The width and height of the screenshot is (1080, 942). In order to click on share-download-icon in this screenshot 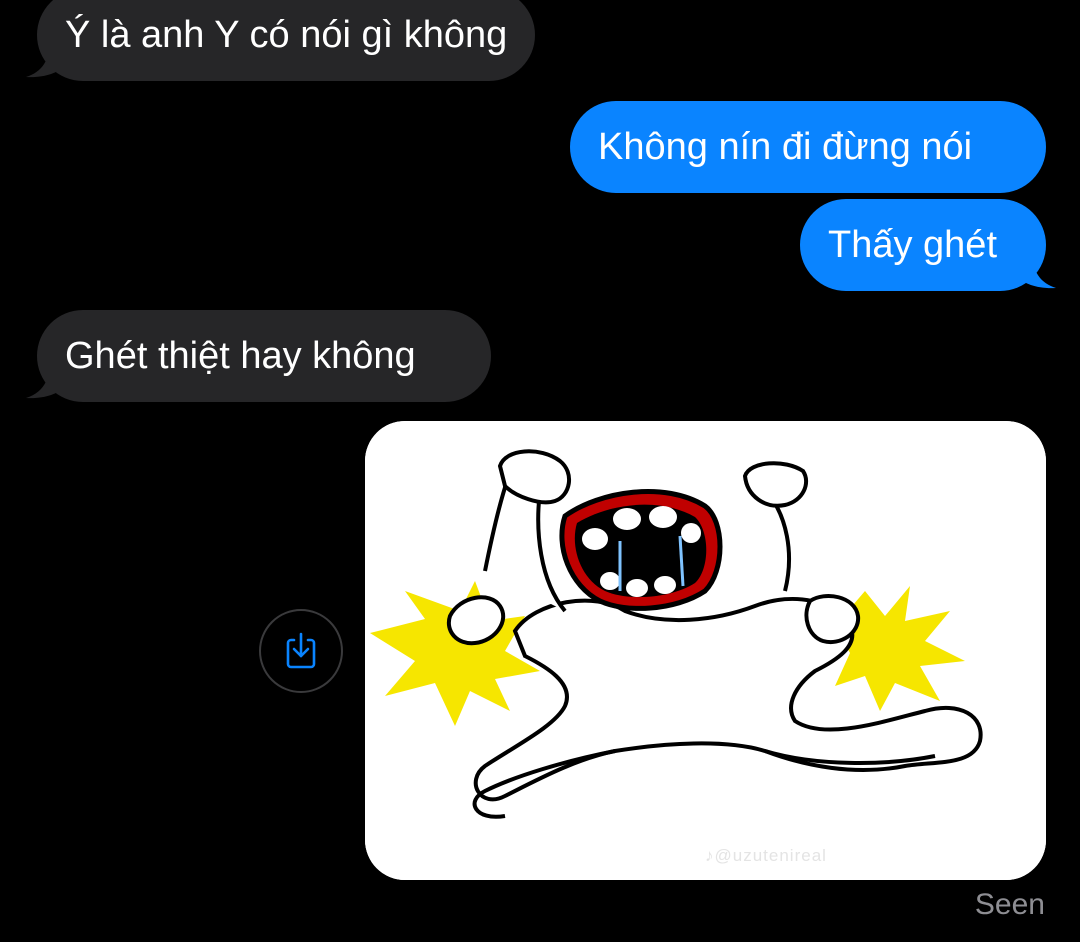, I will do `click(301, 650)`.